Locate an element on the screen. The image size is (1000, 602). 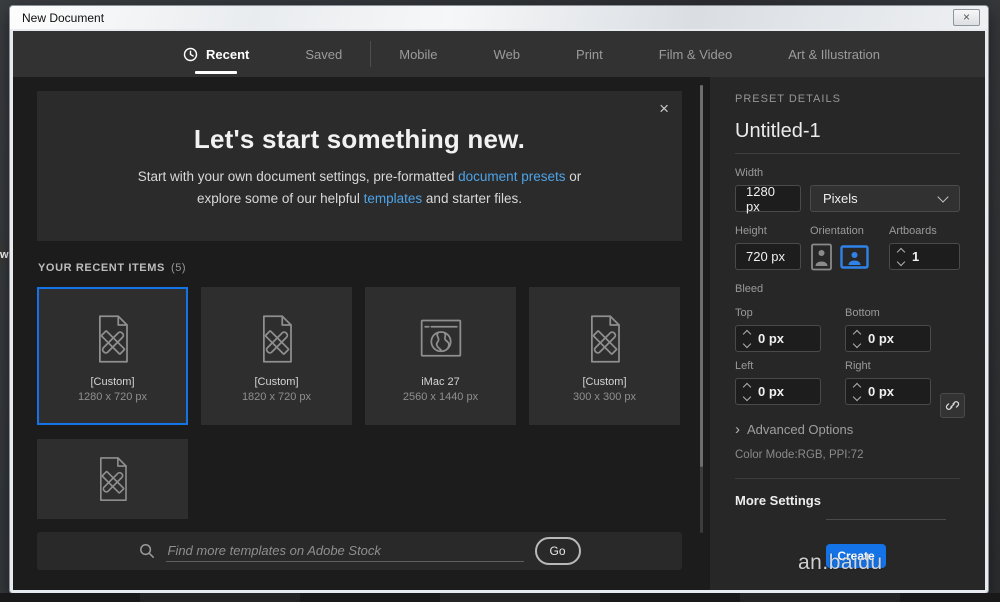
recent-item-card: [Custom] 300 x 300 px is located at coordinates (604, 356).